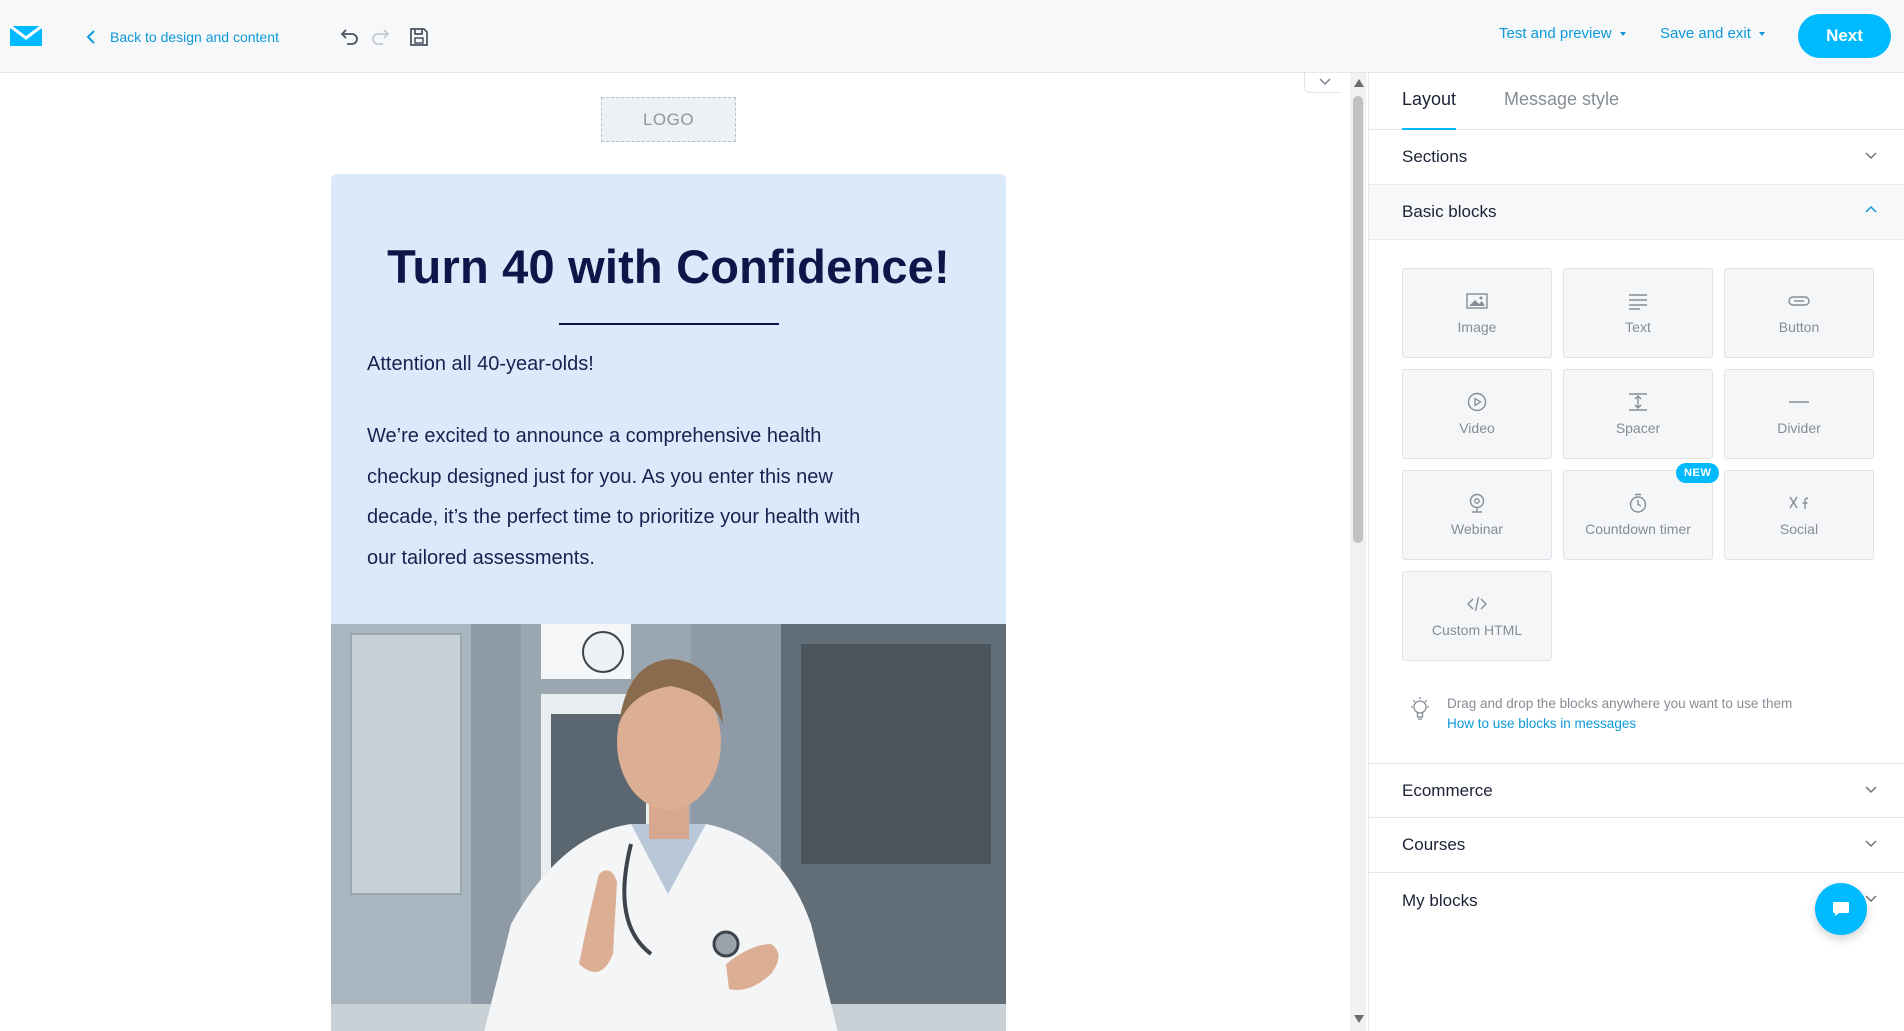 The width and height of the screenshot is (1904, 1031). Describe the element at coordinates (668, 266) in the screenshot. I see `email-title: Turn 40 with Confidence!` at that location.